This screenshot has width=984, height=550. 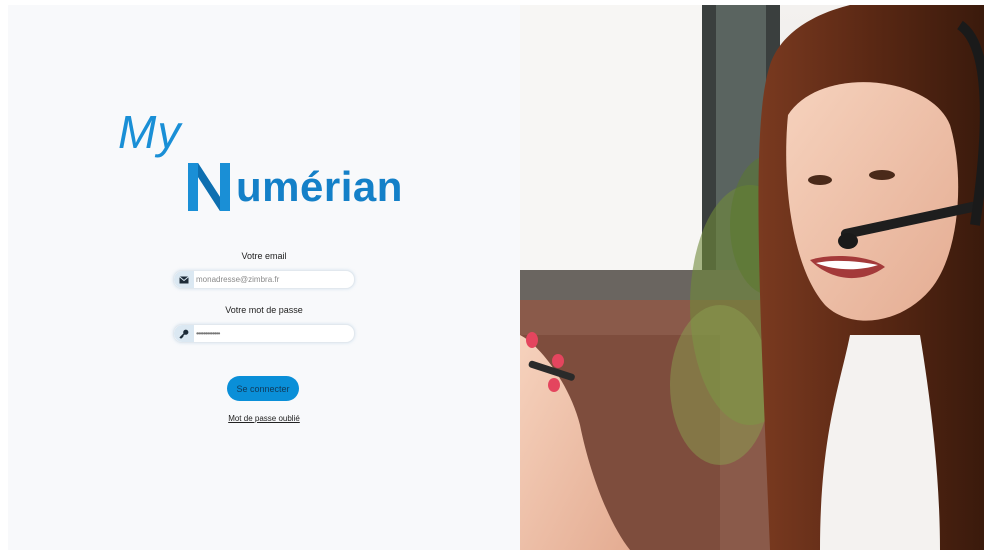 What do you see at coordinates (272, 279) in the screenshot?
I see `email-input` at bounding box center [272, 279].